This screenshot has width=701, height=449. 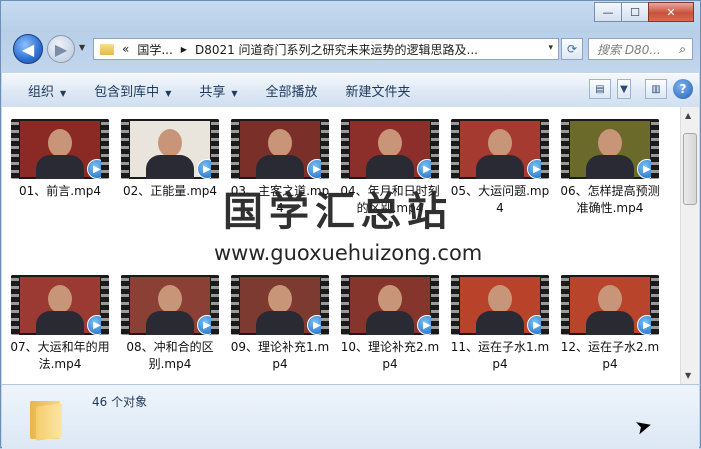 I want to click on vertical-scrollbar: ▲ ▼, so click(x=689, y=245).